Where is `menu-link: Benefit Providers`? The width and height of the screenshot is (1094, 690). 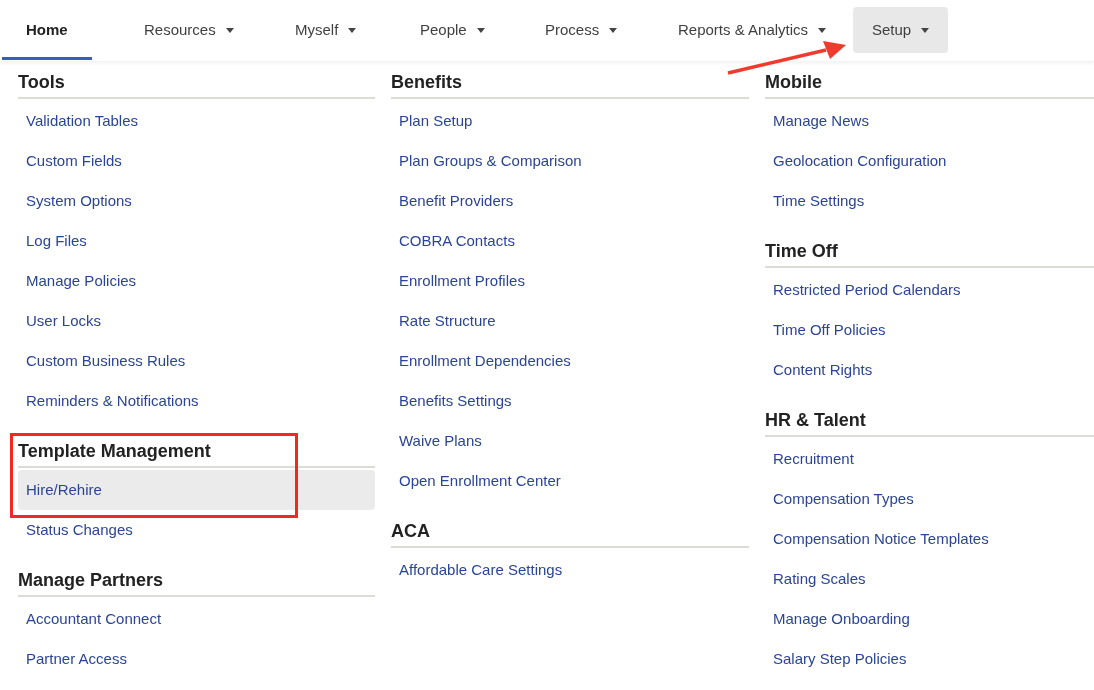 menu-link: Benefit Providers is located at coordinates (570, 201).